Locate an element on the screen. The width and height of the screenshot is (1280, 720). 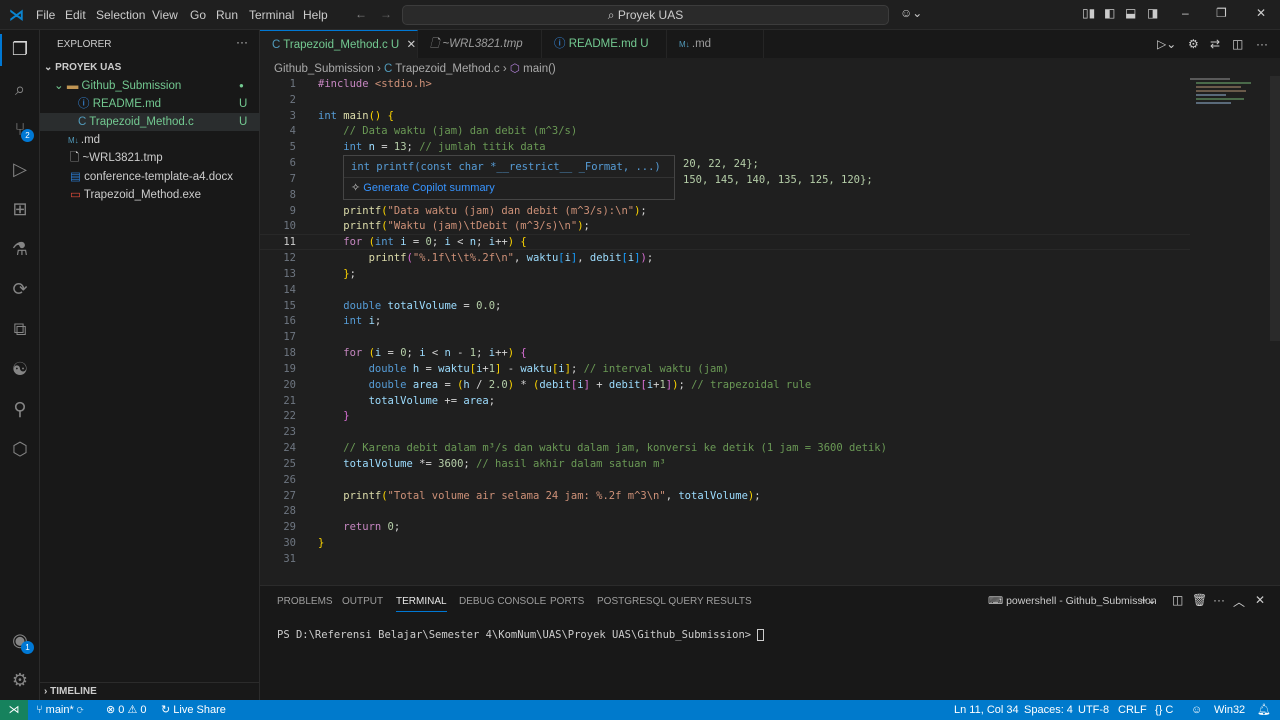
menu-go: Go is located at coordinates (198, 15).